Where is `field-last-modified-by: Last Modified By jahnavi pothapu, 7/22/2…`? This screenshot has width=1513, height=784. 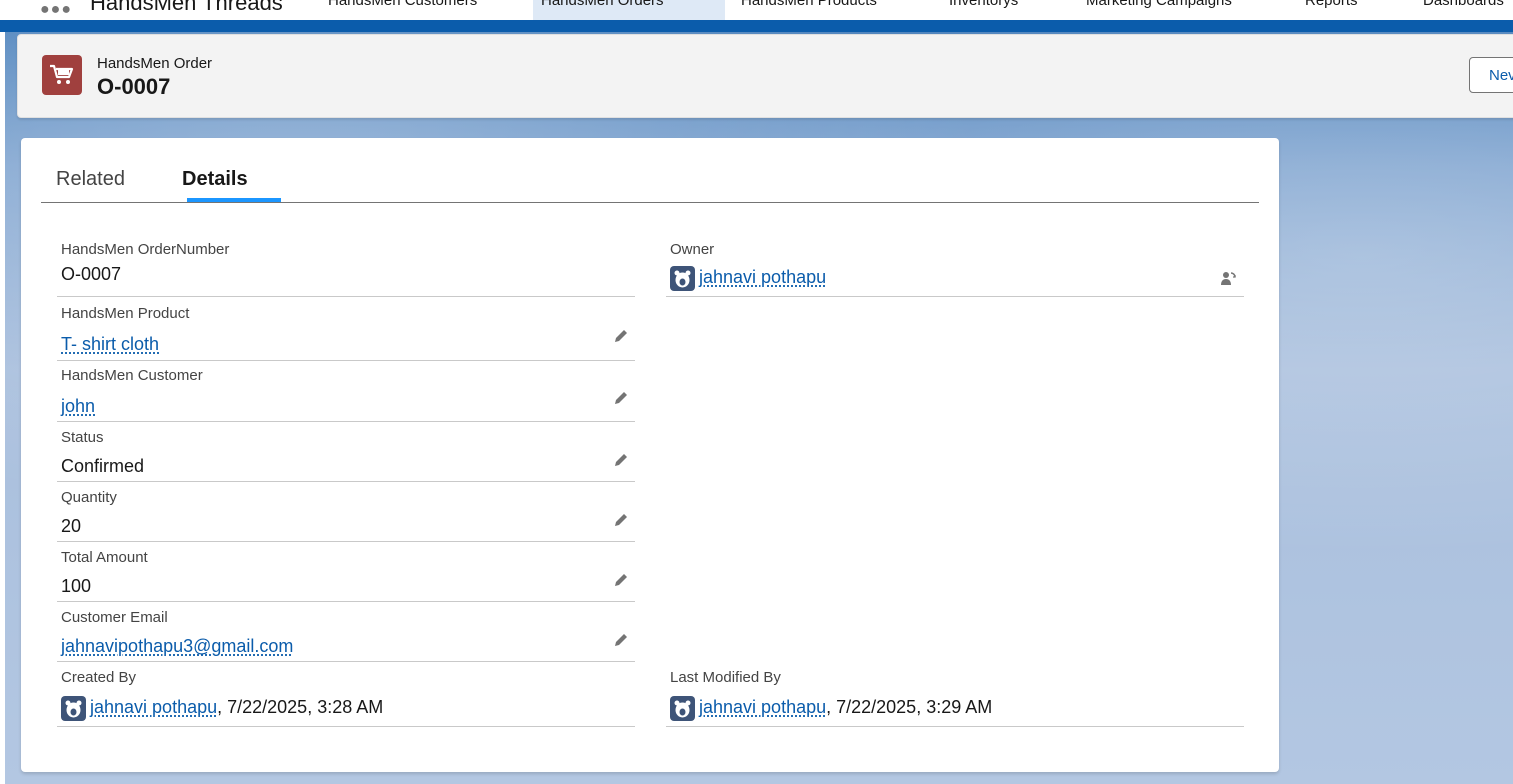
field-last-modified-by: Last Modified By jahnavi pothapu, 7/22/2… is located at coordinates (955, 694).